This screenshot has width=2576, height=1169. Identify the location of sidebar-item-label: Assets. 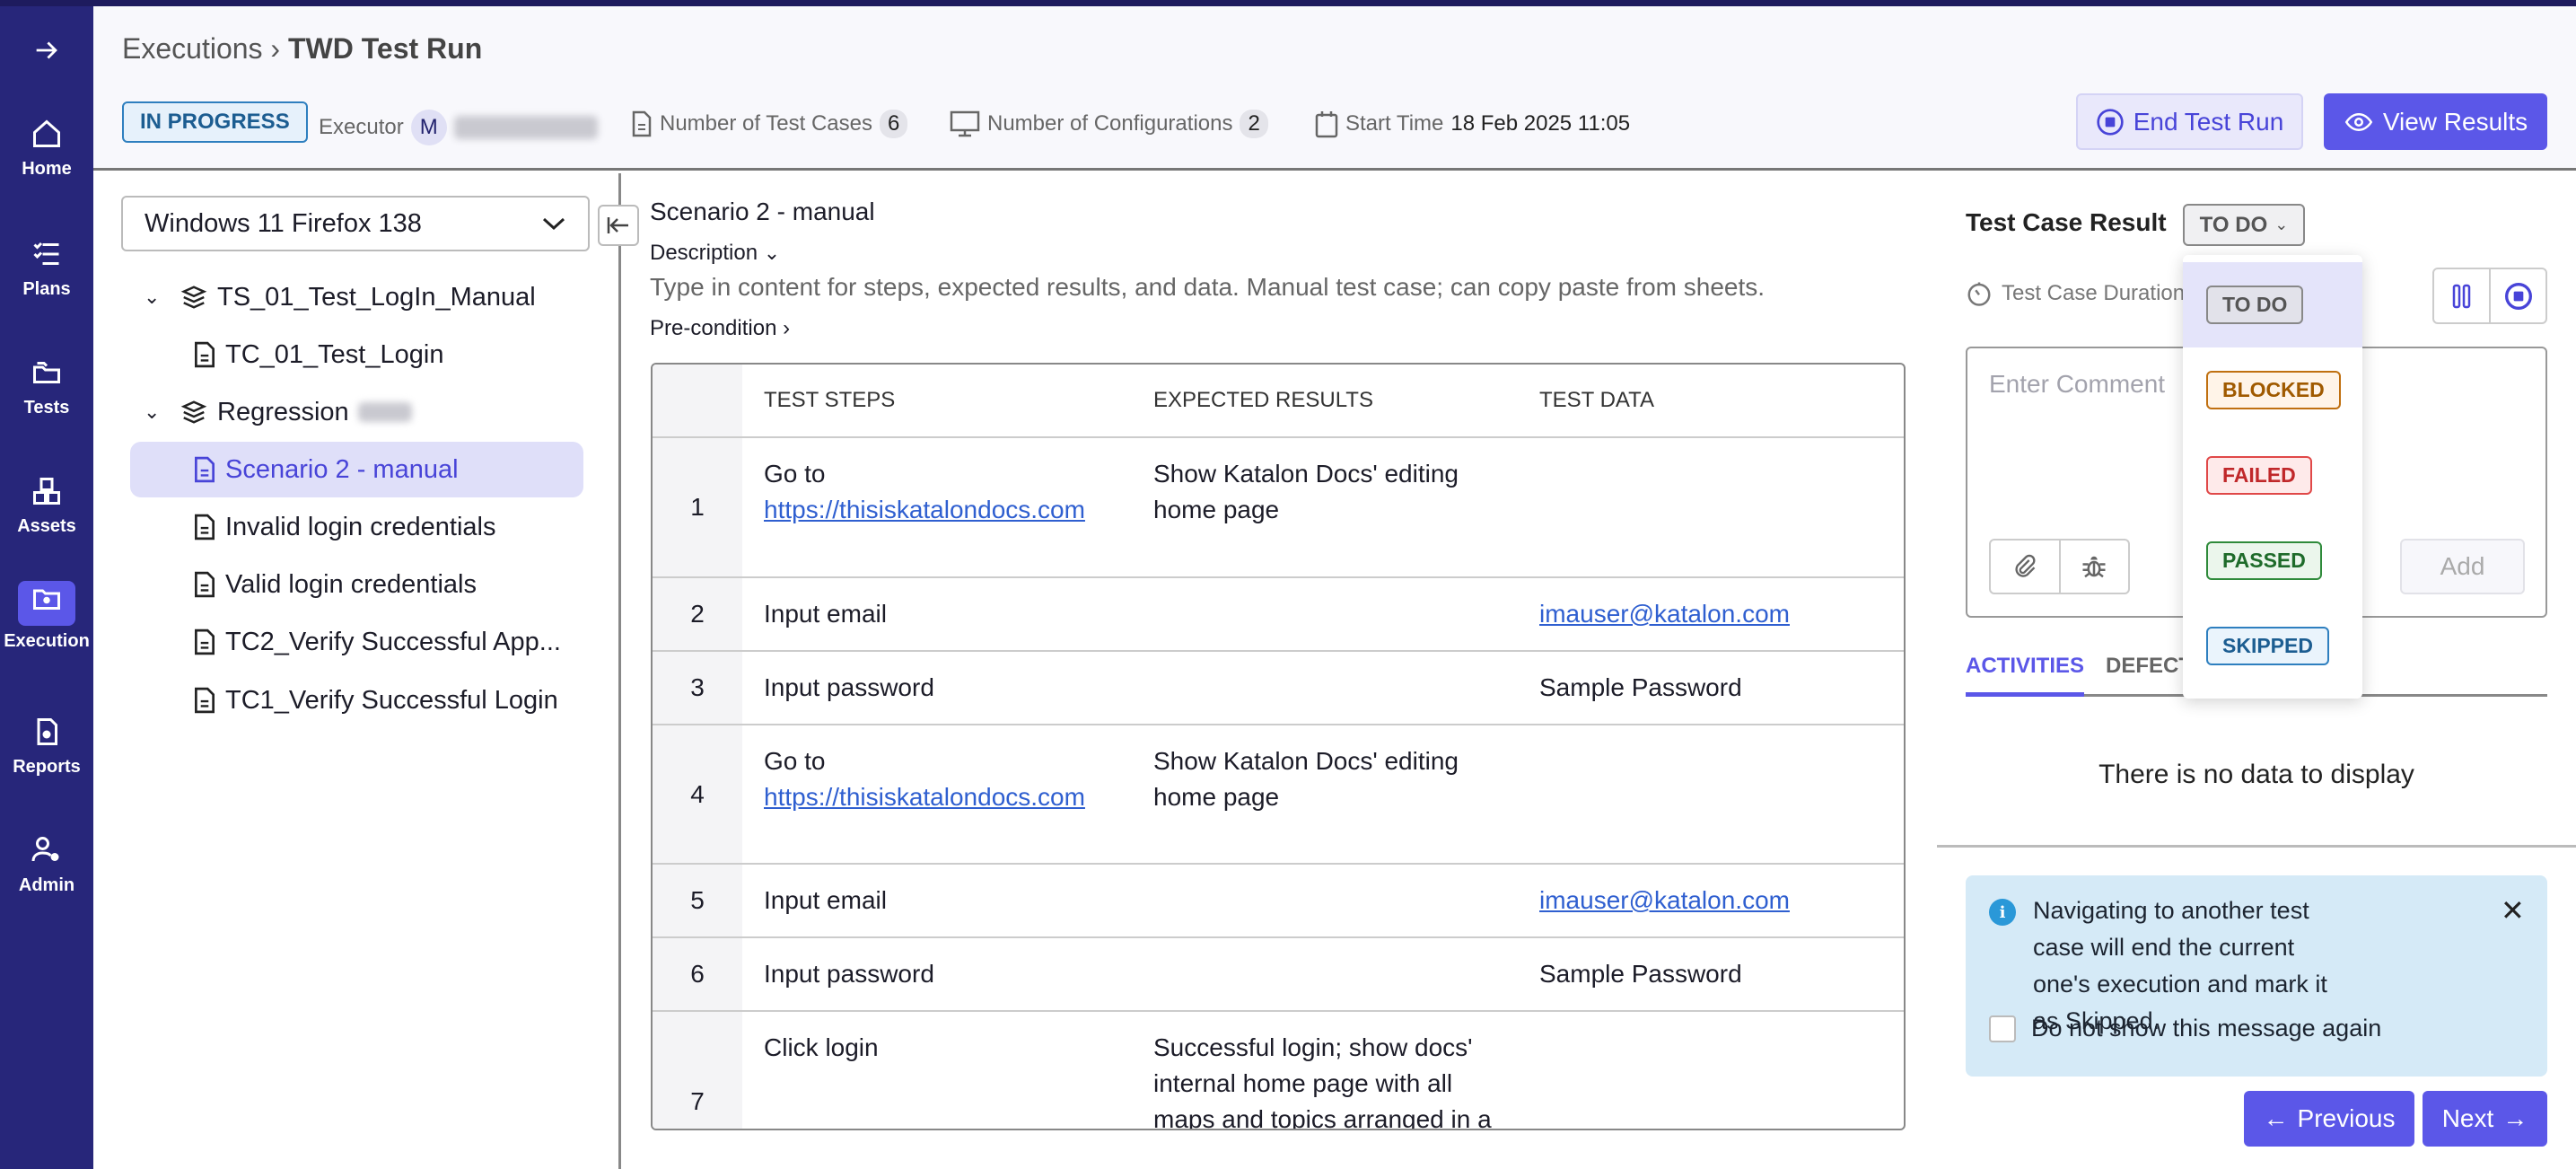
(46, 526).